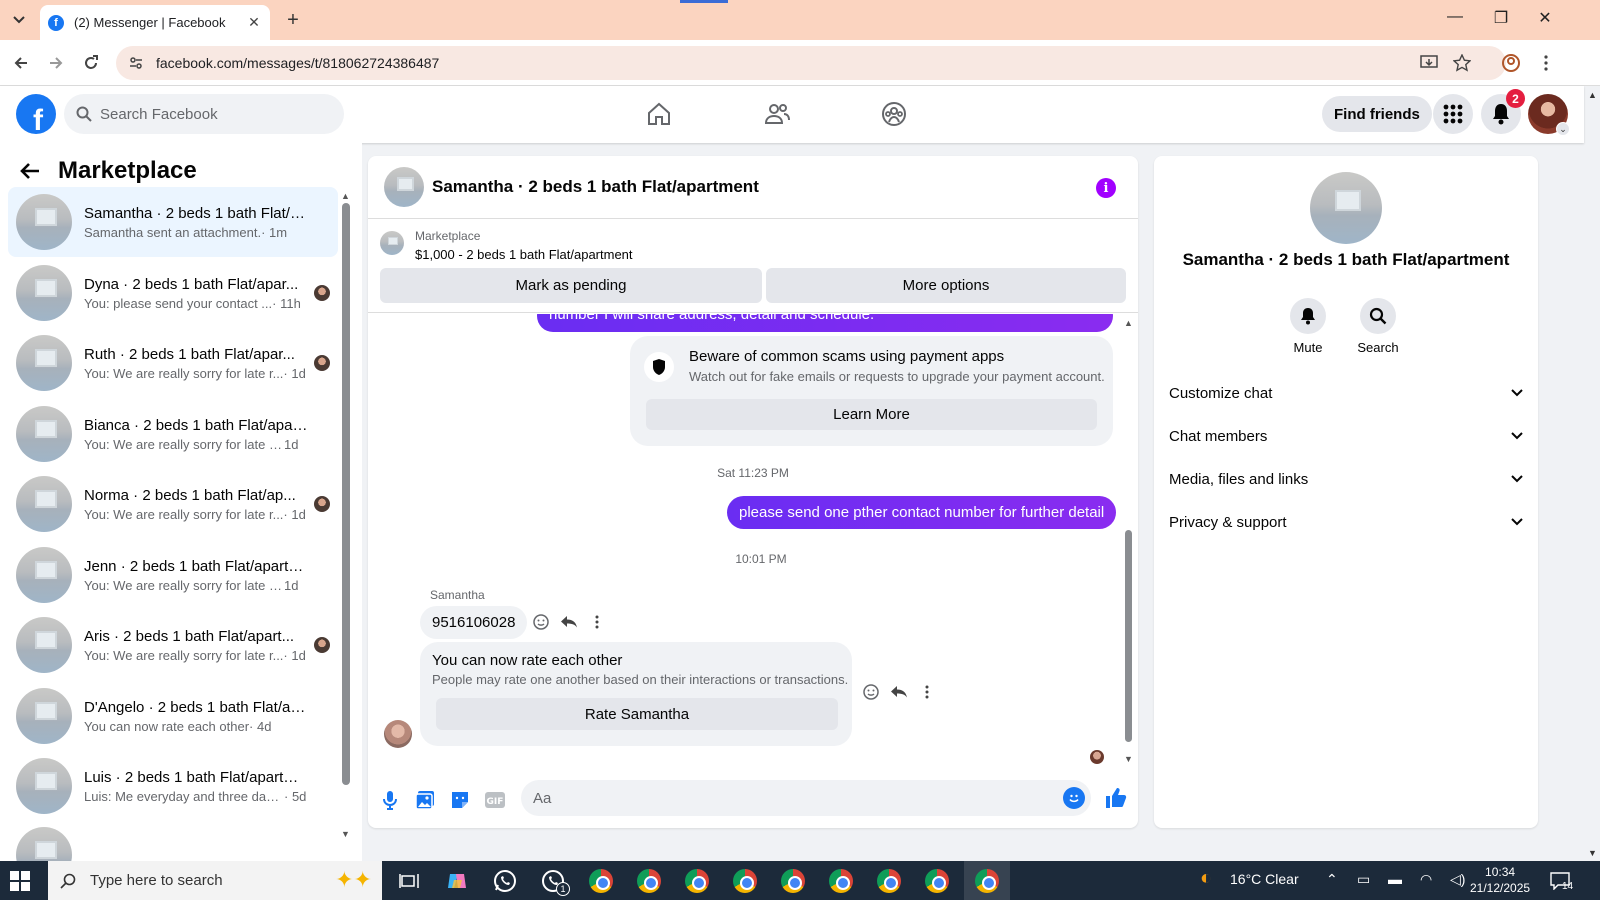 This screenshot has width=1600, height=900. I want to click on bookmark-star-icon, so click(1462, 63).